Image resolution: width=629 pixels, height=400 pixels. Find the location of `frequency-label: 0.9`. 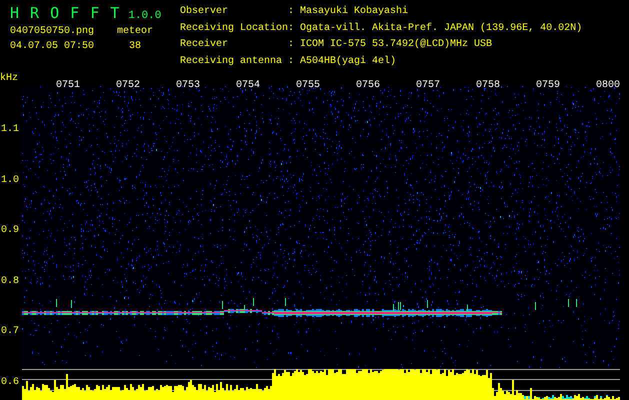

frequency-label: 0.9 is located at coordinates (10, 230).